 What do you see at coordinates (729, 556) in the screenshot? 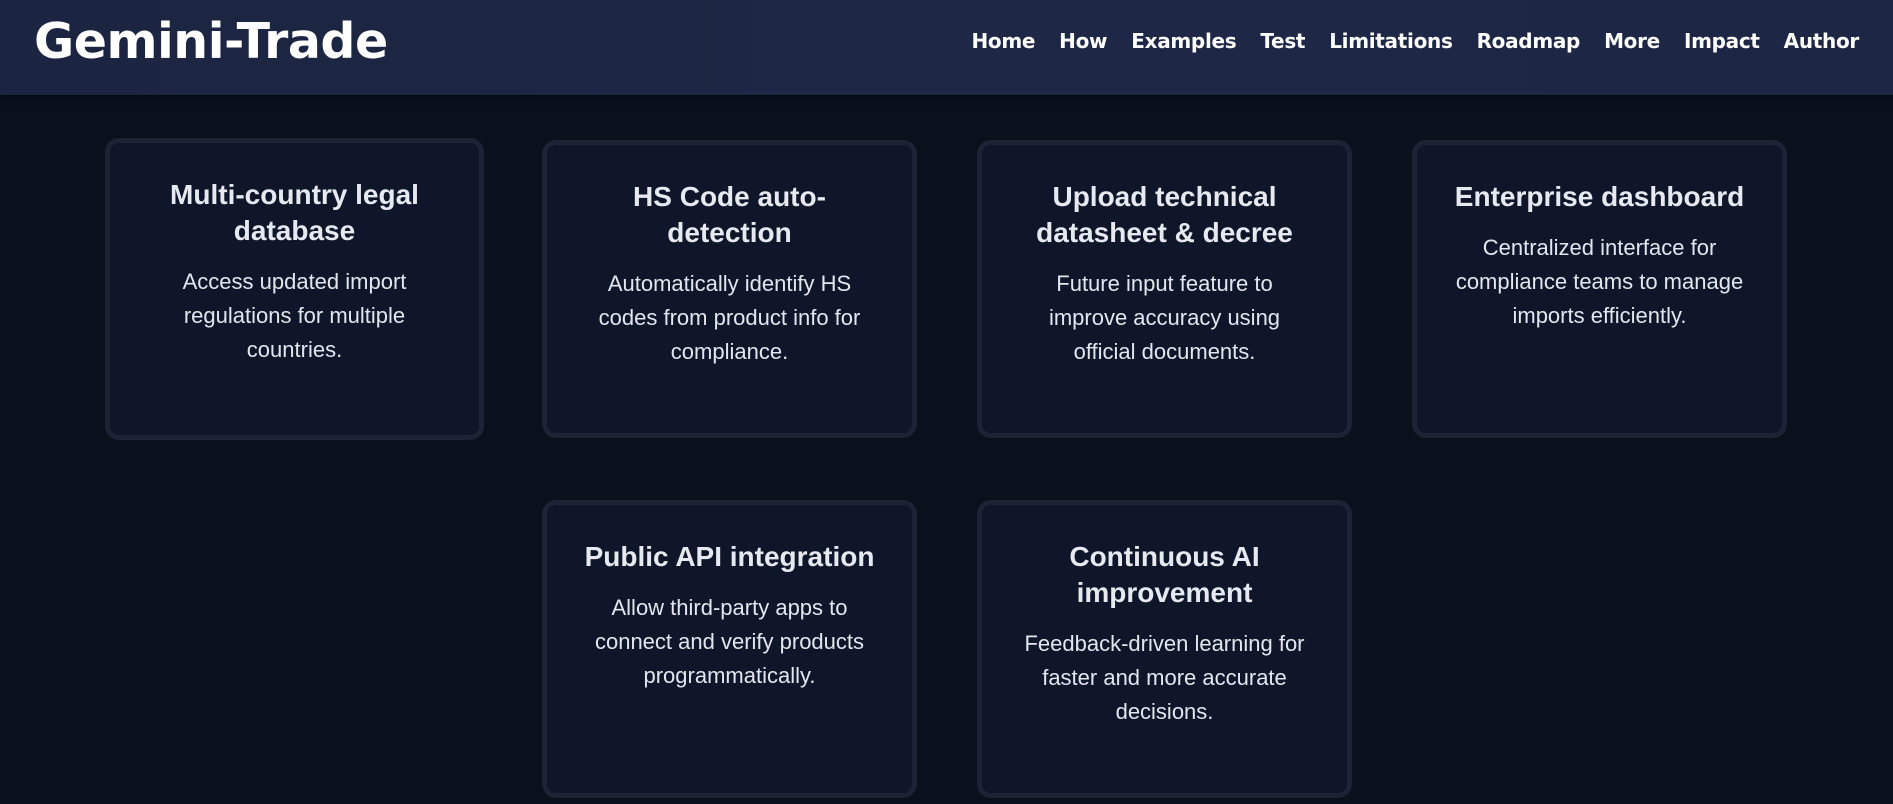
I see `card-title: Public API integration` at bounding box center [729, 556].